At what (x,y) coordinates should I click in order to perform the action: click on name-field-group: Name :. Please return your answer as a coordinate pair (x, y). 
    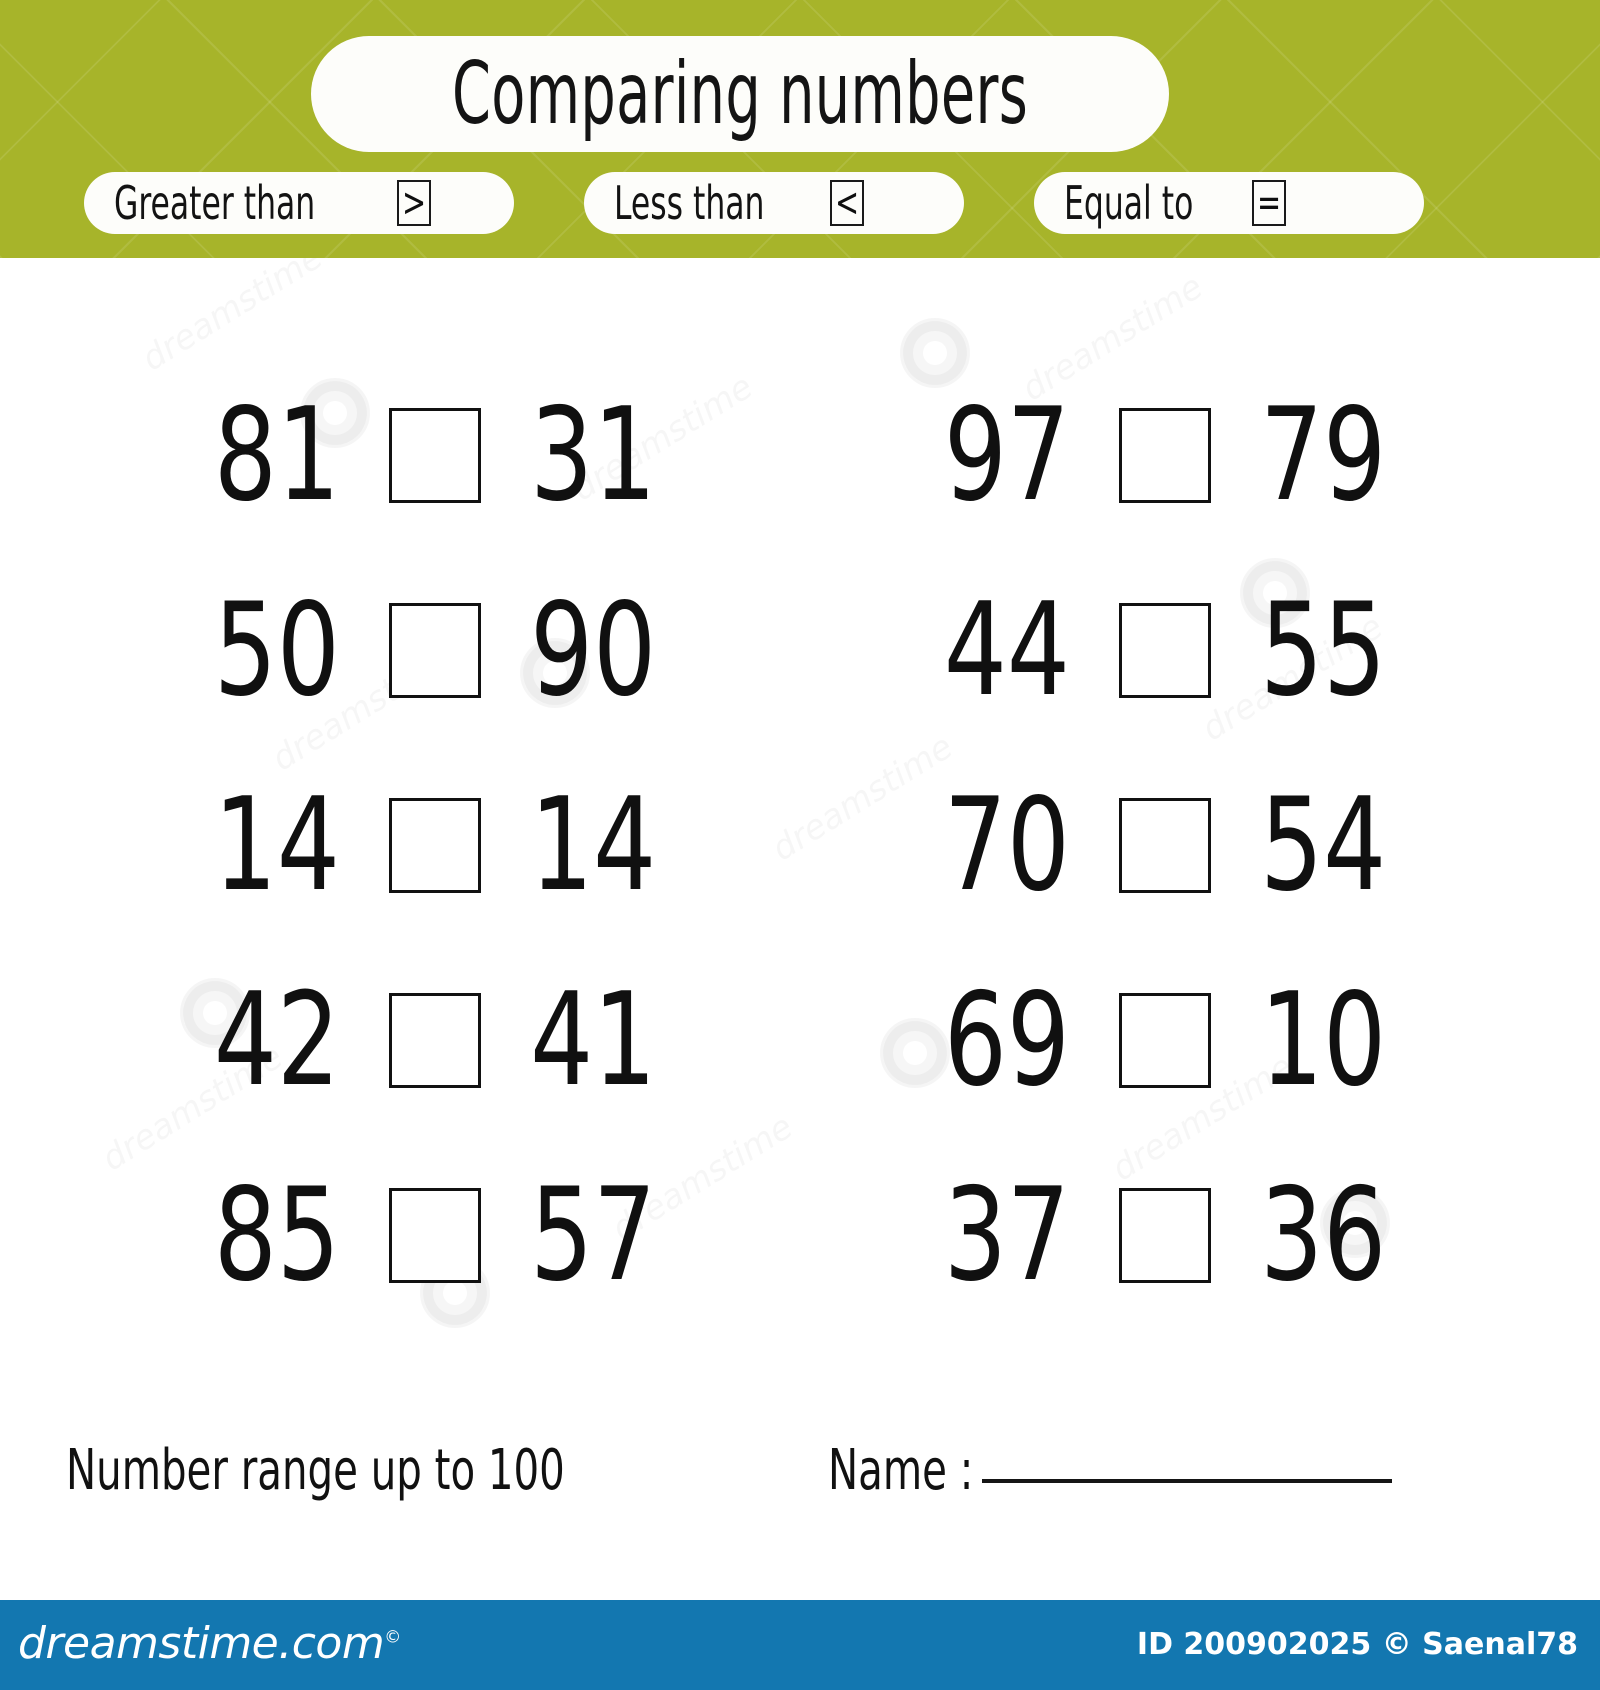
    Looking at the image, I should click on (1110, 1471).